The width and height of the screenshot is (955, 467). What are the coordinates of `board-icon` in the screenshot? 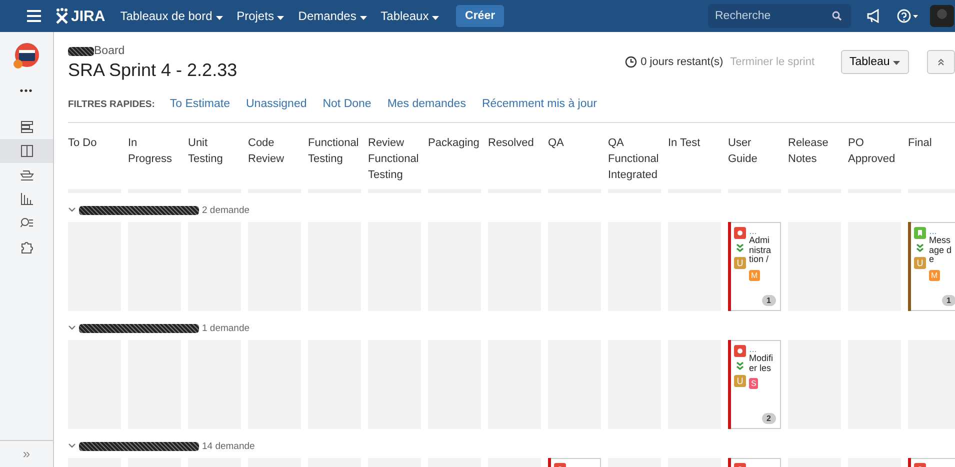 It's located at (27, 151).